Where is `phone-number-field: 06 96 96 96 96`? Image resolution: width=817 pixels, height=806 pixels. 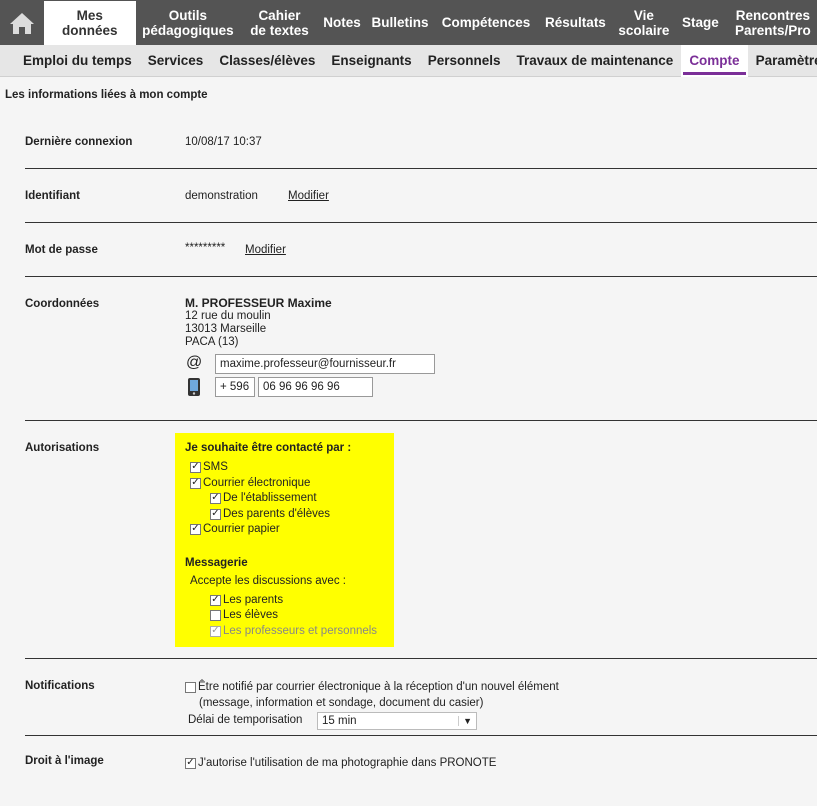 phone-number-field: 06 96 96 96 96 is located at coordinates (315, 387).